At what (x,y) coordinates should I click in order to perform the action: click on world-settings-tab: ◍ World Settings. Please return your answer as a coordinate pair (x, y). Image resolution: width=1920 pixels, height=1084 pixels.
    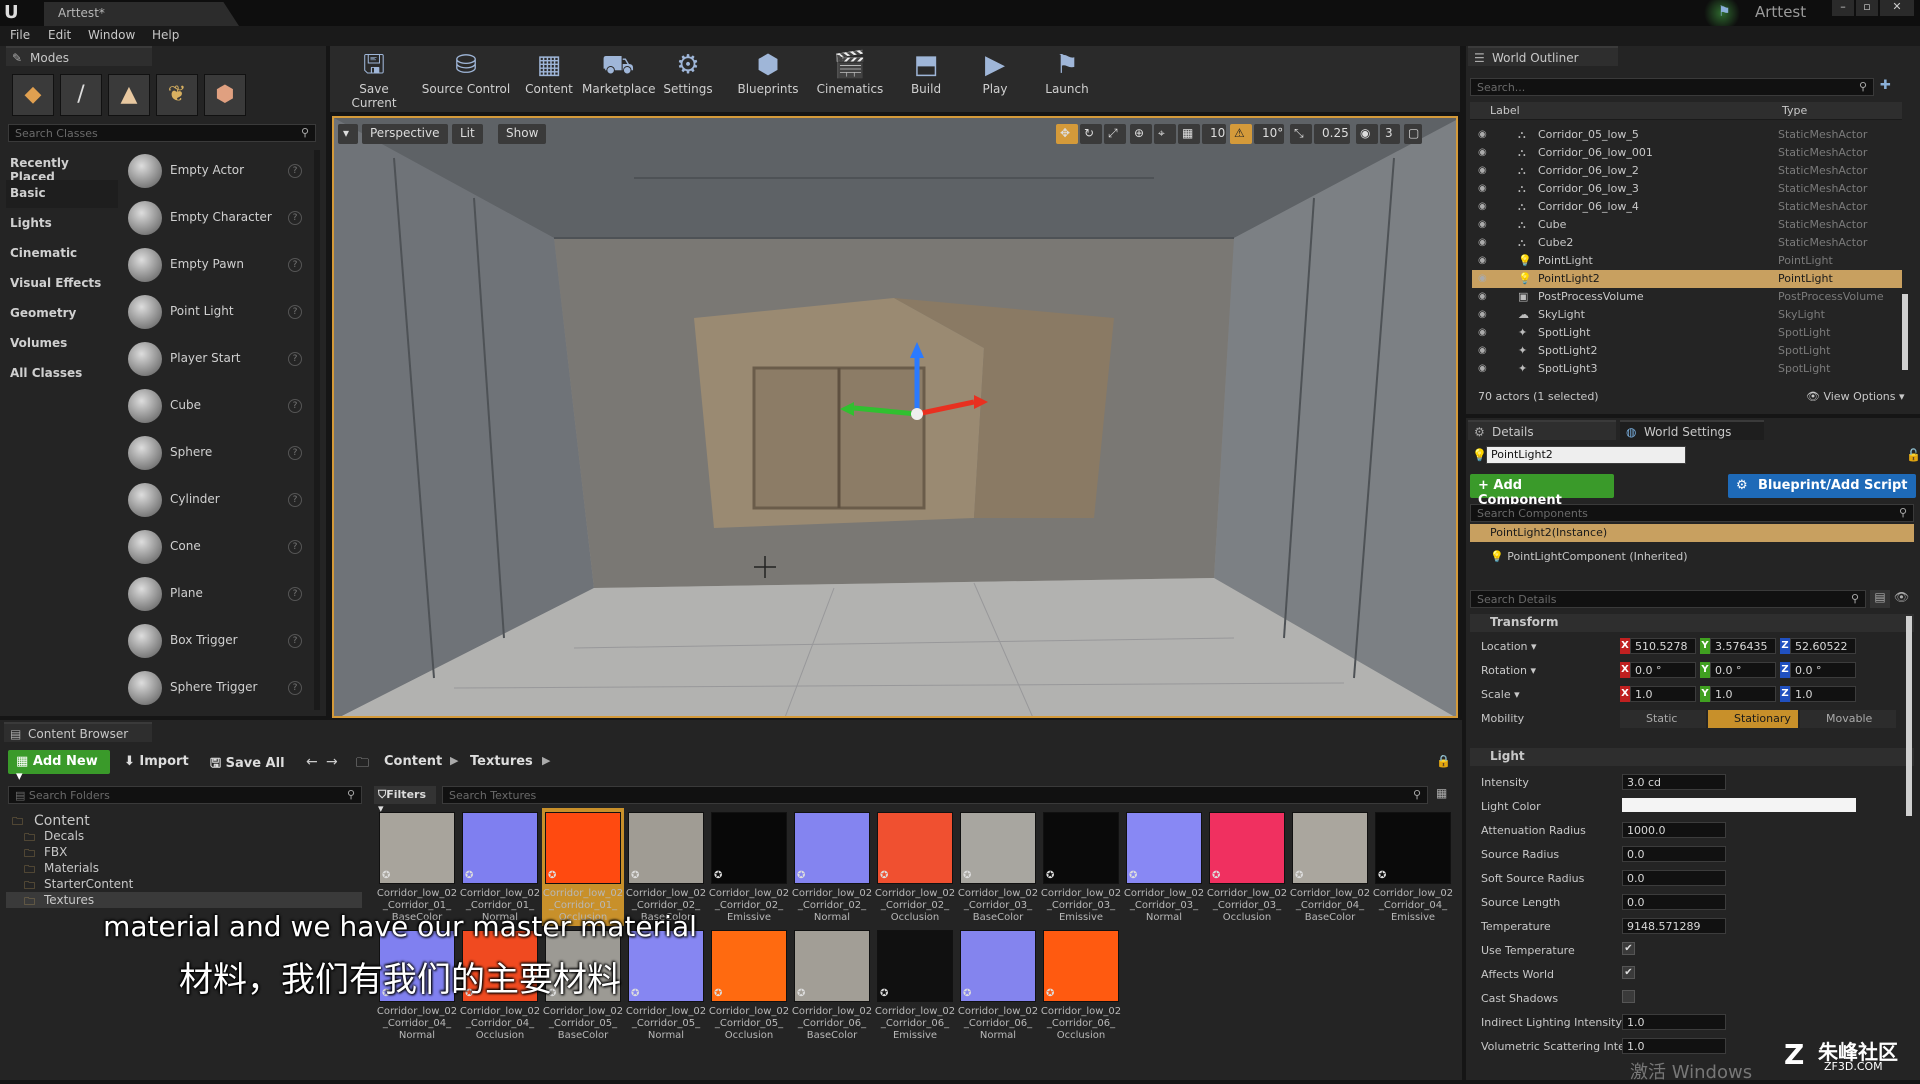
    Looking at the image, I should click on (1692, 430).